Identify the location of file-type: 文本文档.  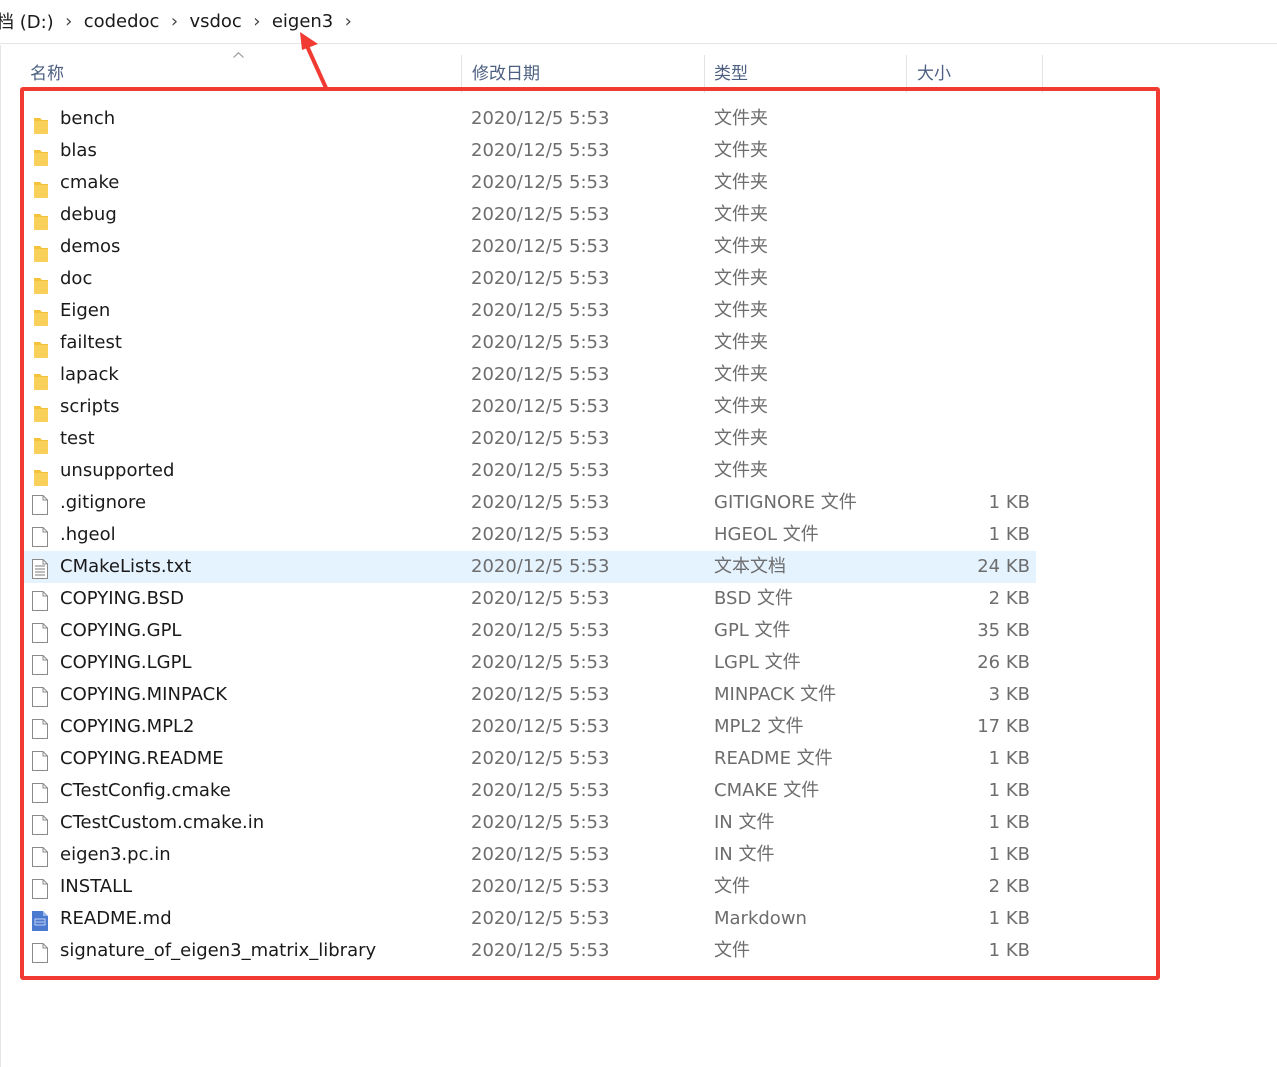
(750, 566).